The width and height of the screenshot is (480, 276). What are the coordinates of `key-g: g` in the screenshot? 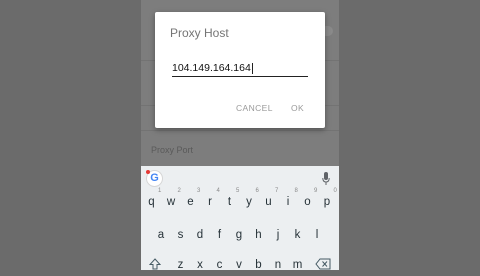 It's located at (239, 235).